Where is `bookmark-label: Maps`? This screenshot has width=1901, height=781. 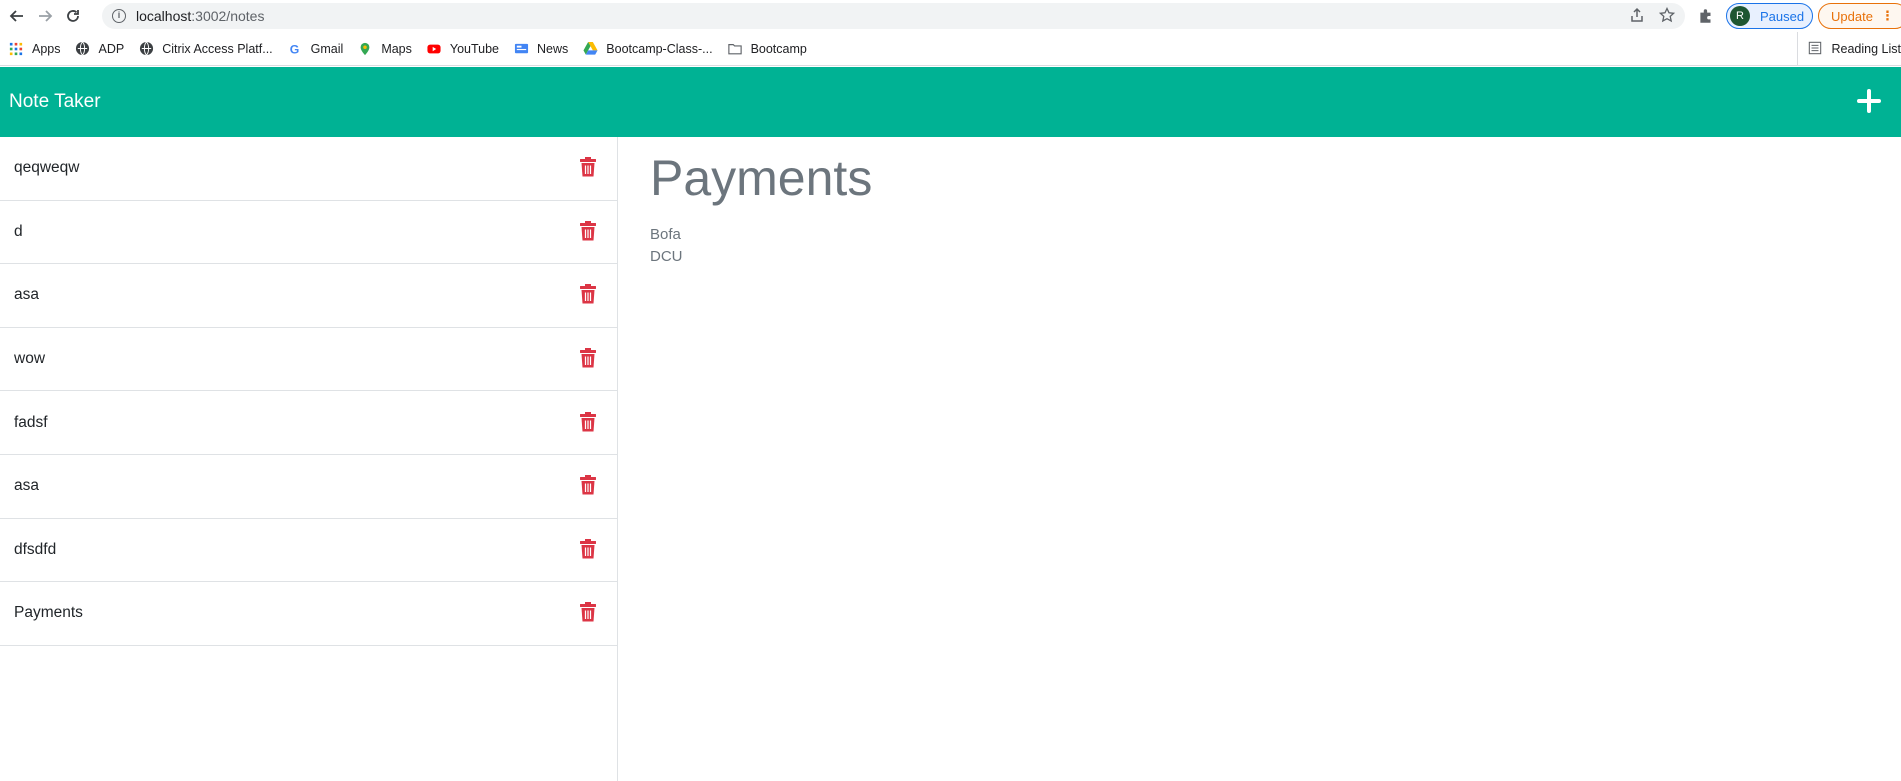
bookmark-label: Maps is located at coordinates (396, 48).